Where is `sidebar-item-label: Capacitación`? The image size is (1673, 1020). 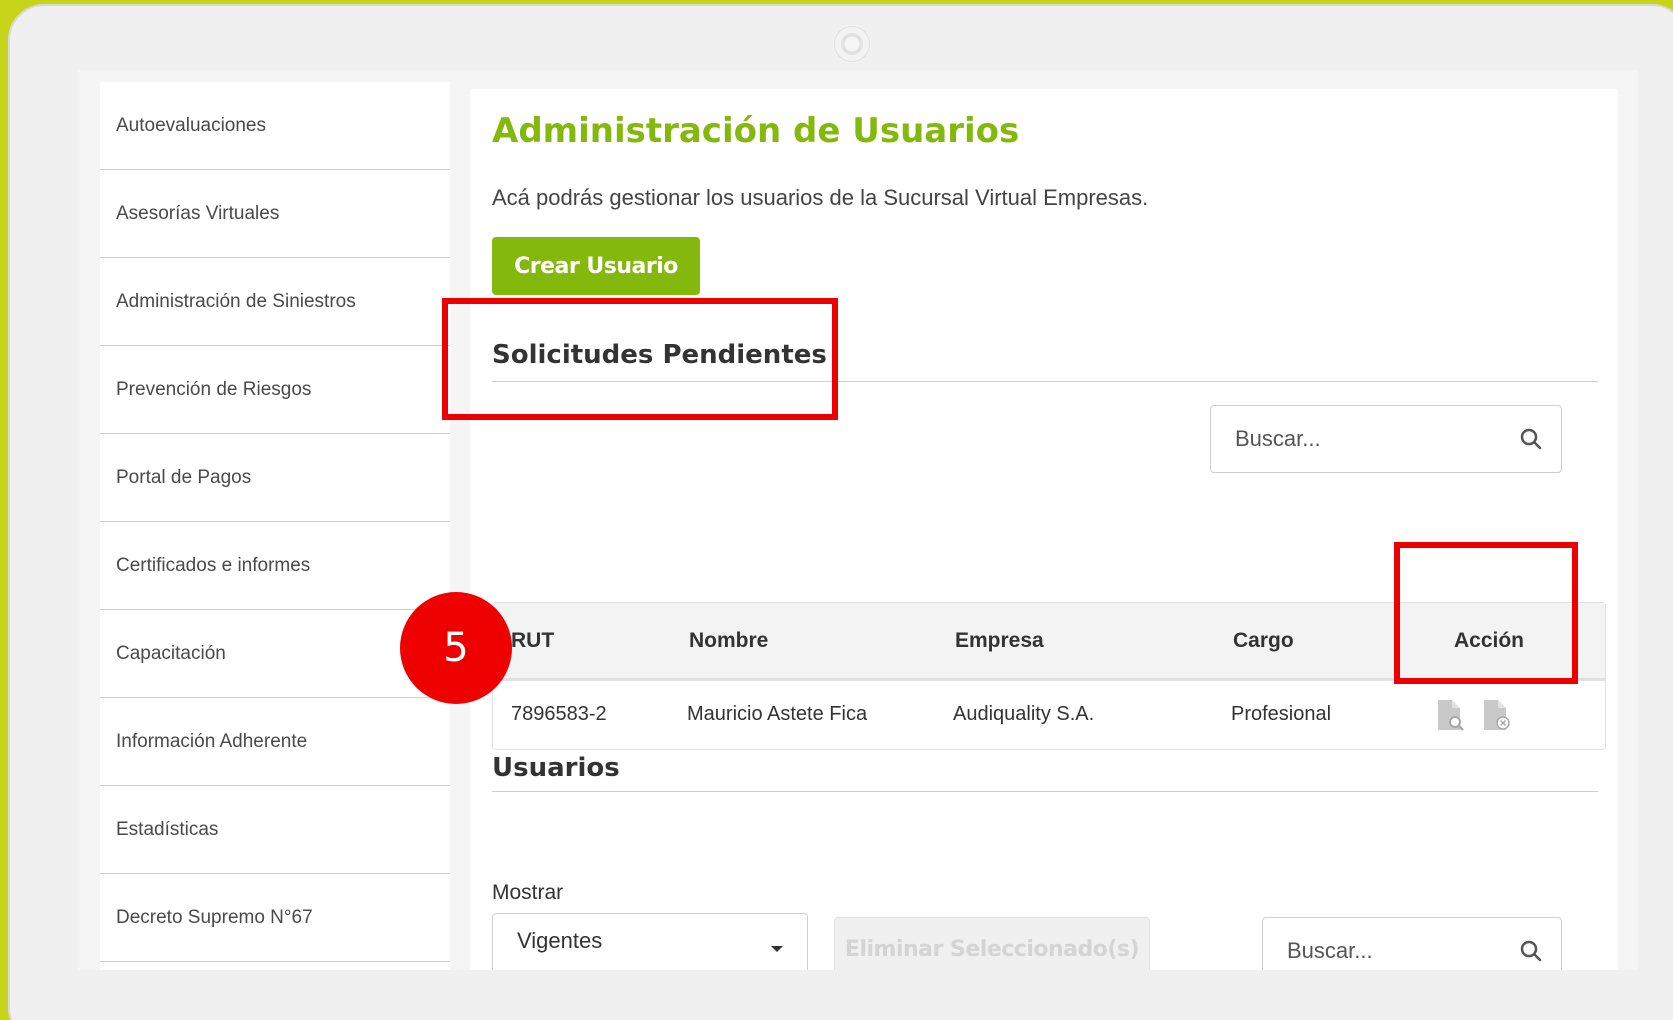 sidebar-item-label: Capacitación is located at coordinates (171, 653).